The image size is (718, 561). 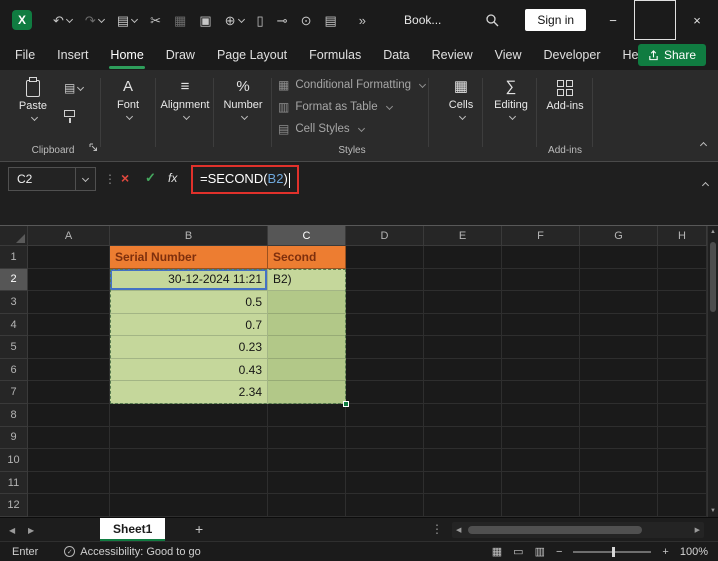 What do you see at coordinates (385, 302) in the screenshot?
I see `cell-D3` at bounding box center [385, 302].